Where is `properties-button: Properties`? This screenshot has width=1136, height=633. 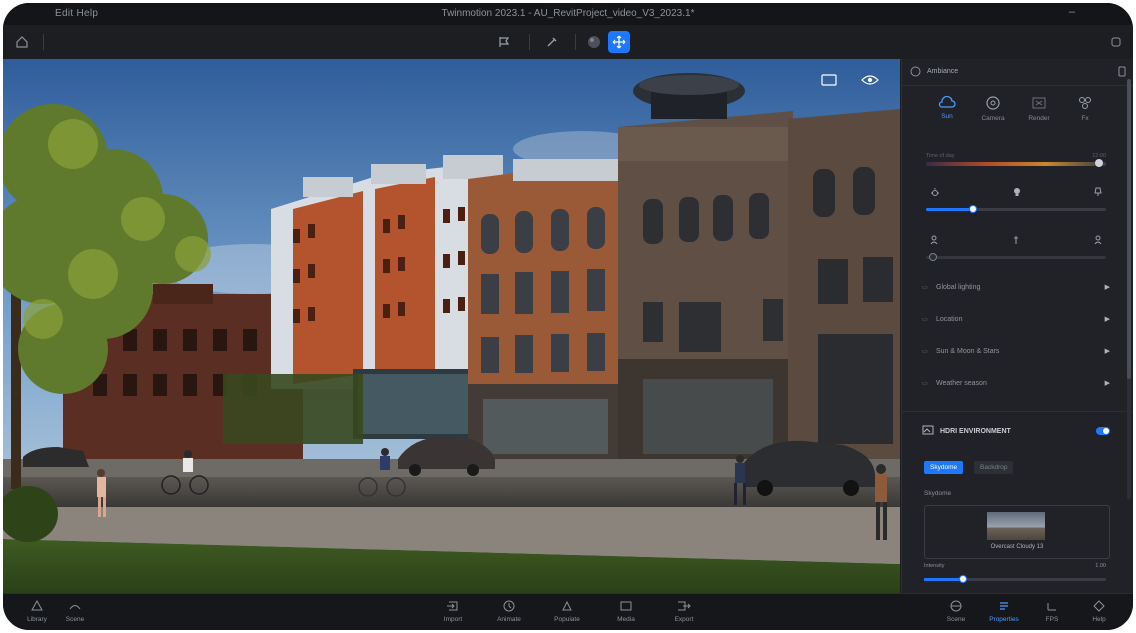 properties-button: Properties is located at coordinates (1004, 611).